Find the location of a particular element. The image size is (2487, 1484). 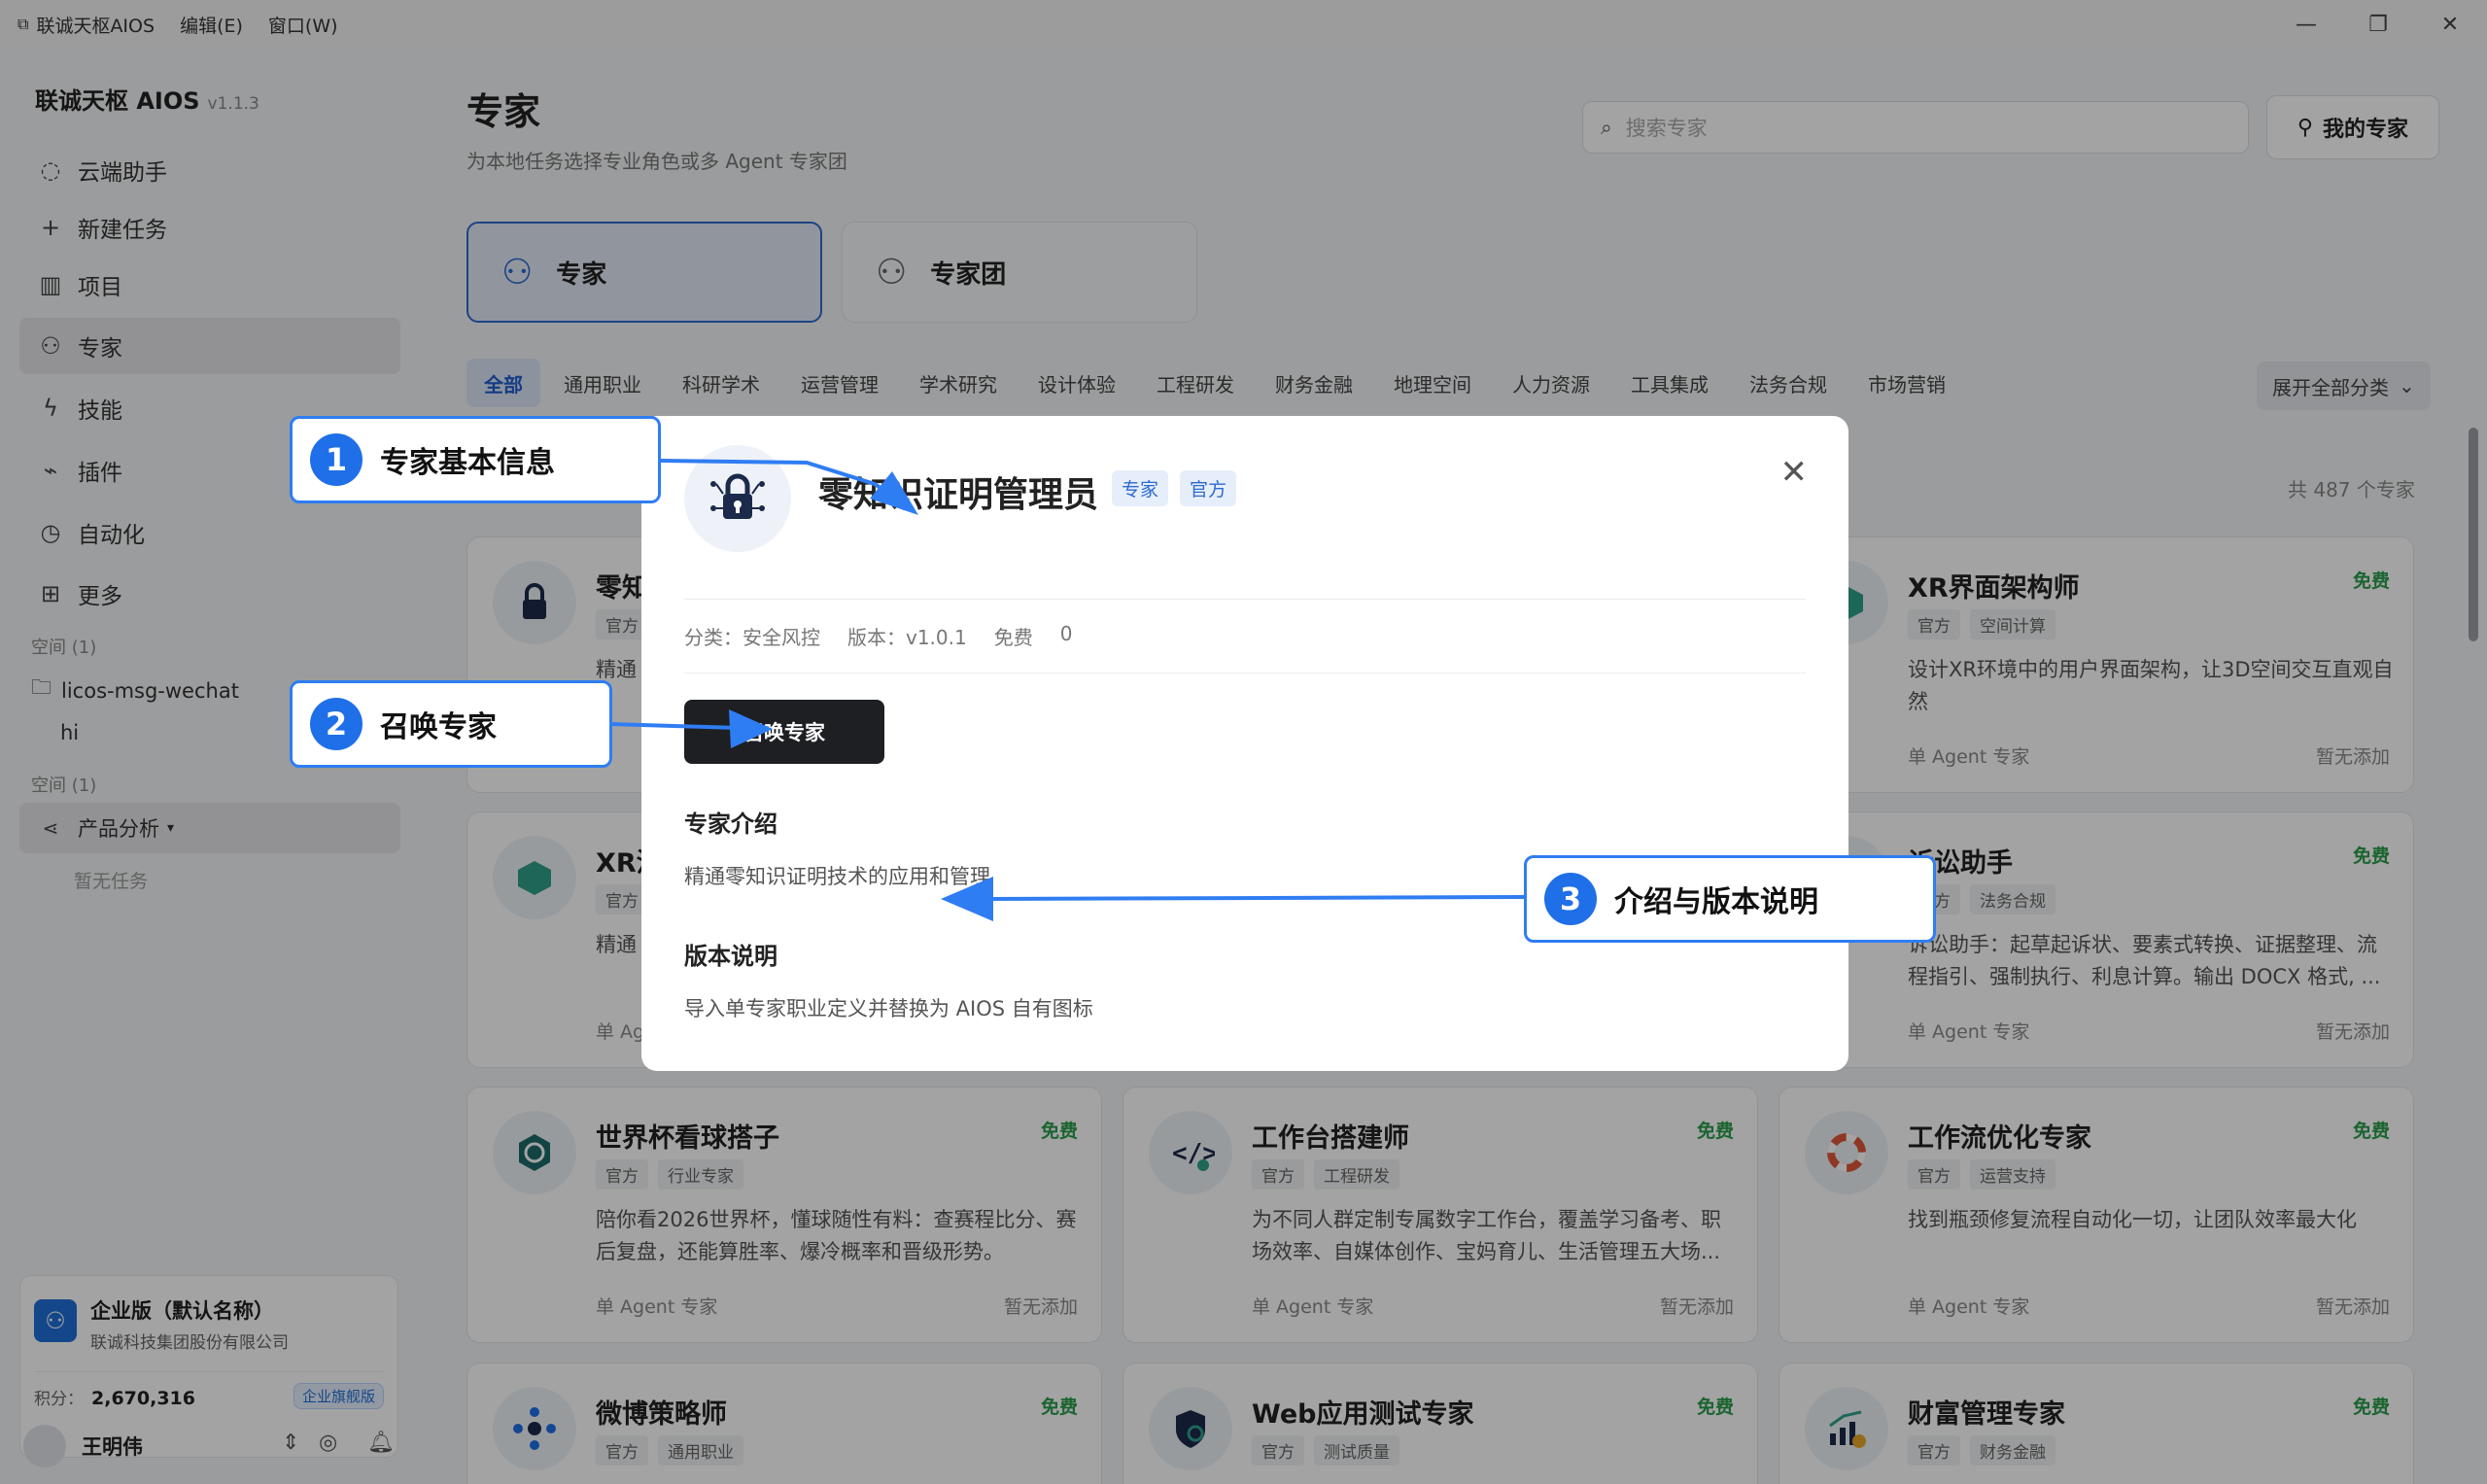

callout-label: 召唤专家 is located at coordinates (438, 727).